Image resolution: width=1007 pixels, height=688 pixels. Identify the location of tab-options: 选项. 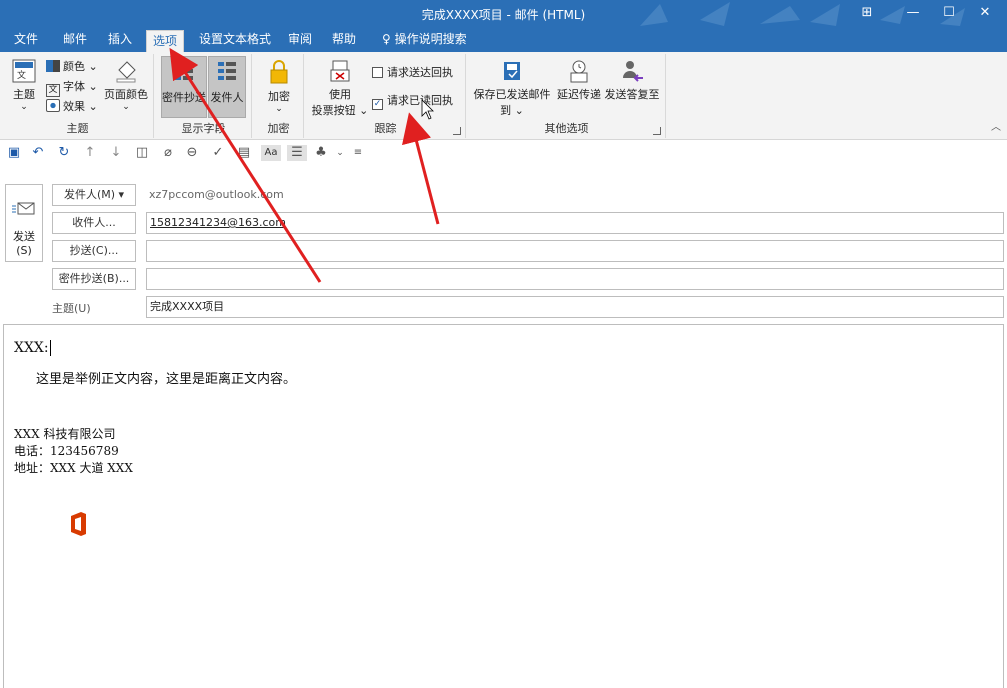
(165, 41).